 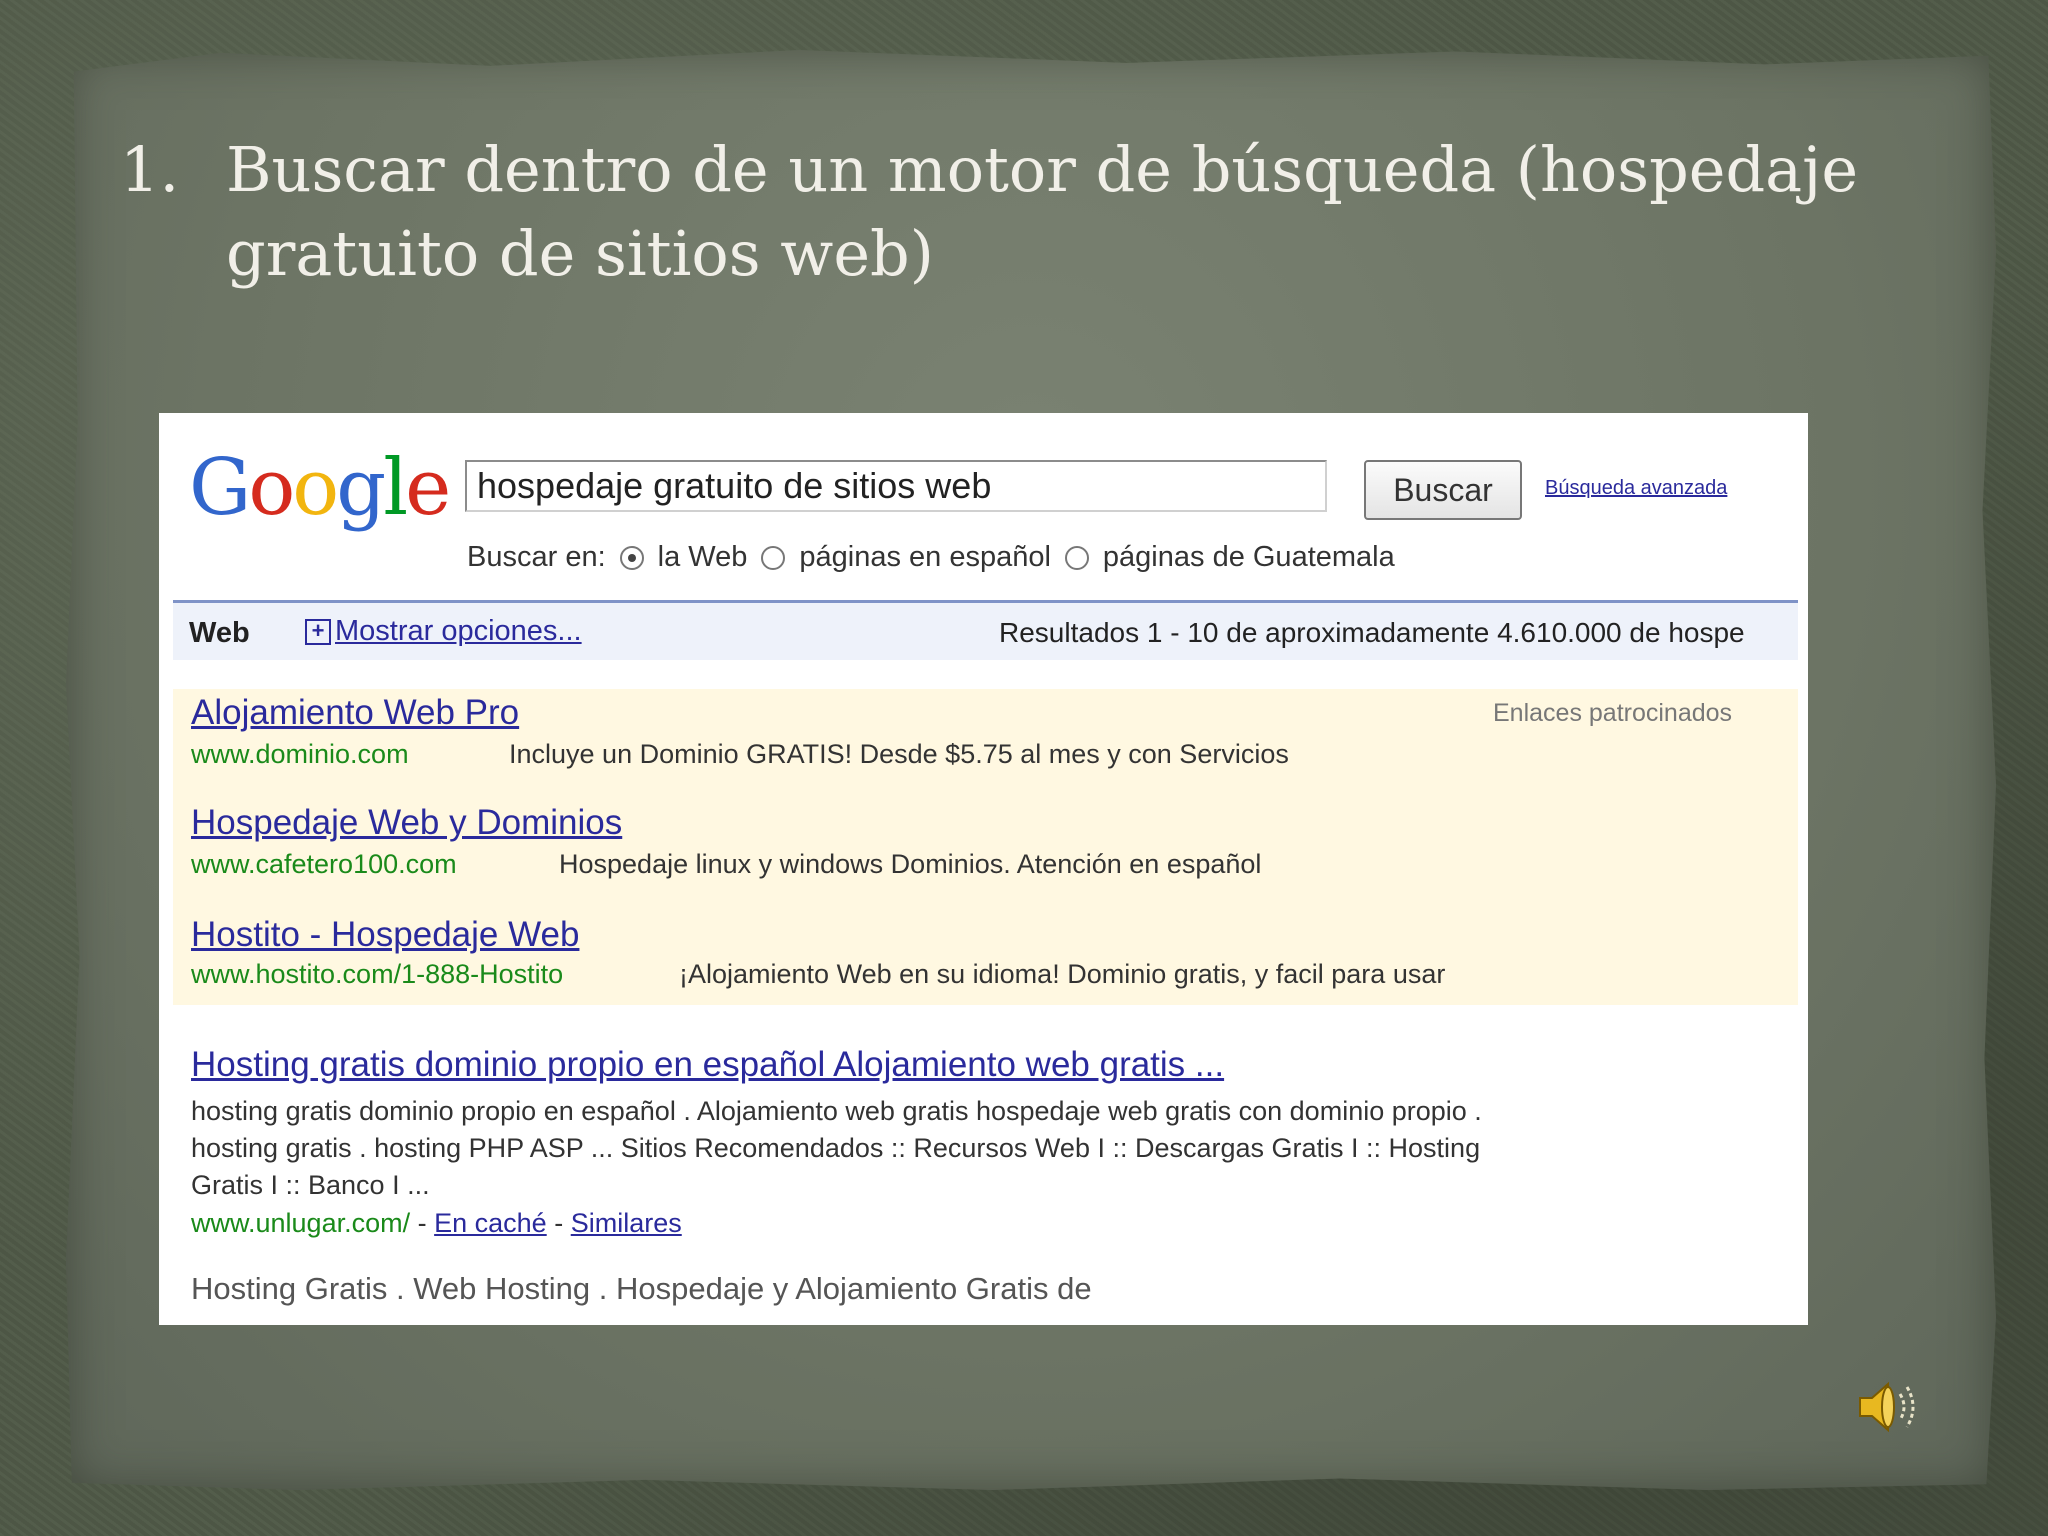 What do you see at coordinates (773, 557) in the screenshot?
I see `radio-spanish-pages` at bounding box center [773, 557].